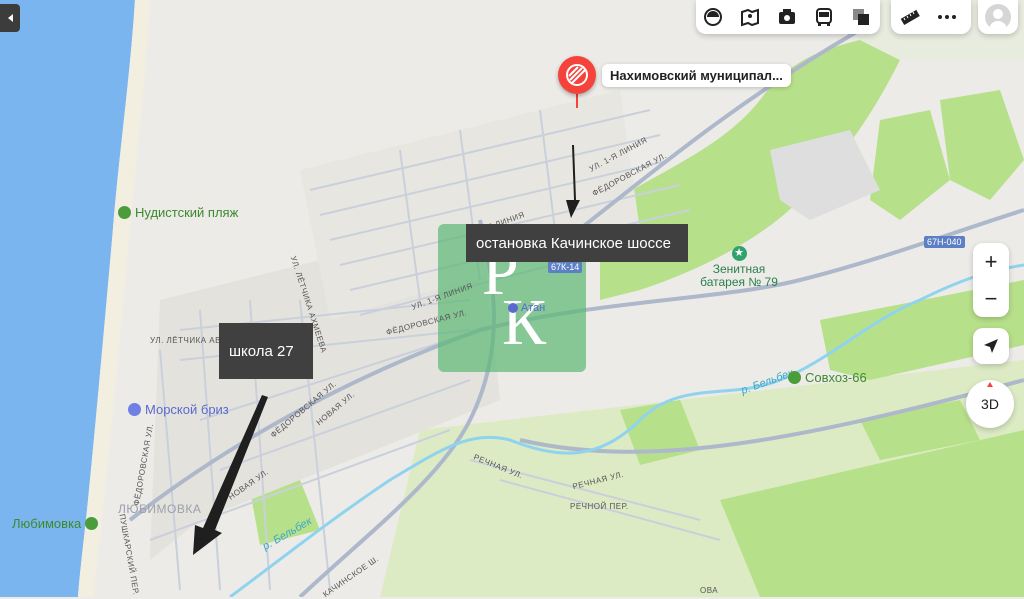 The height and width of the screenshot is (599, 1024). I want to click on zoom-out-button: −, so click(991, 298).